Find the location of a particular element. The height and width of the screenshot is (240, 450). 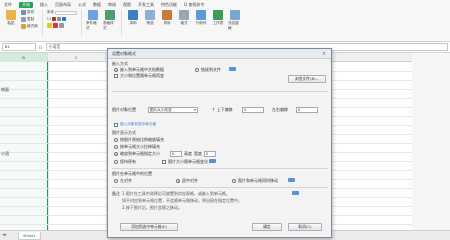

align-left-label: 左对齐 is located at coordinates (126, 180).